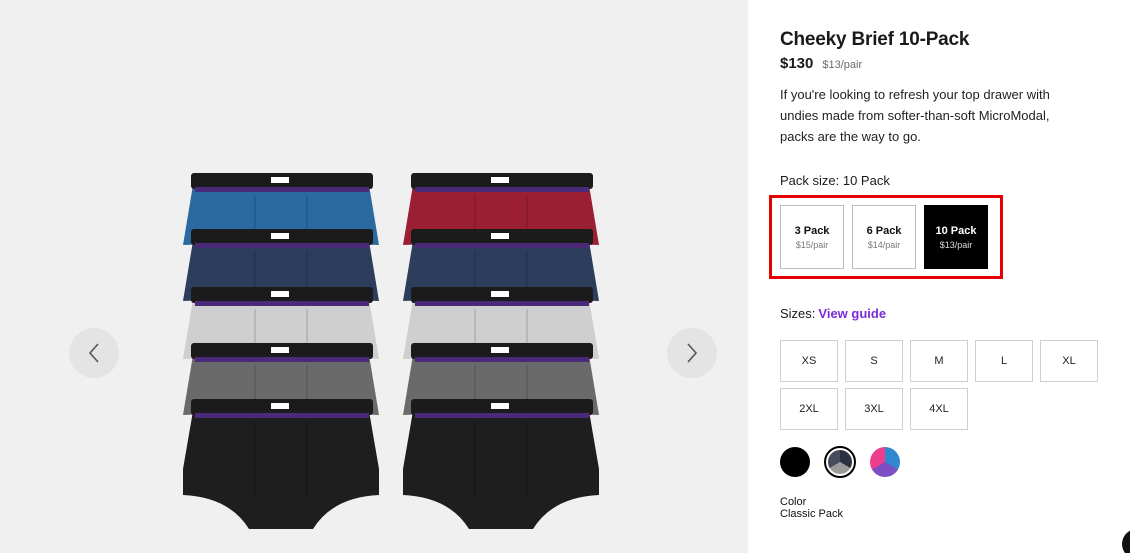 This screenshot has height=553, width=1130. I want to click on classic-pack-swatch-fill, so click(840, 462).